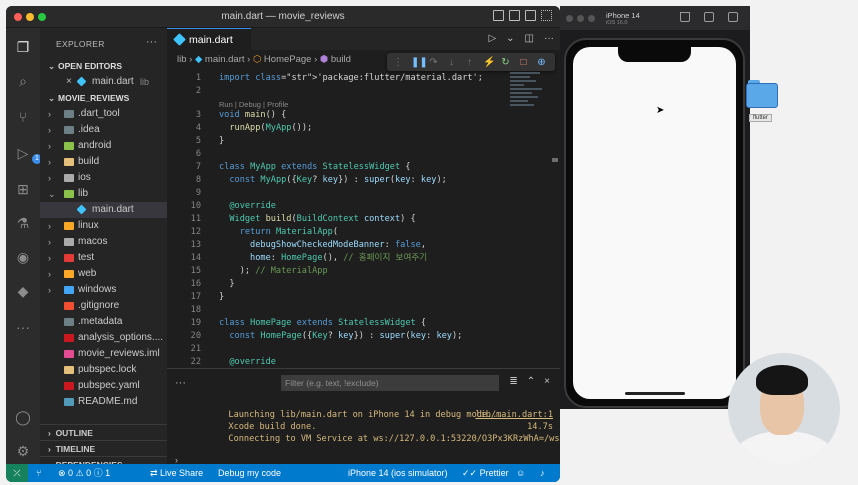 This screenshot has width=858, height=485. Describe the element at coordinates (530, 15) in the screenshot. I see `toggle-secondary-sidebar-icon` at that location.